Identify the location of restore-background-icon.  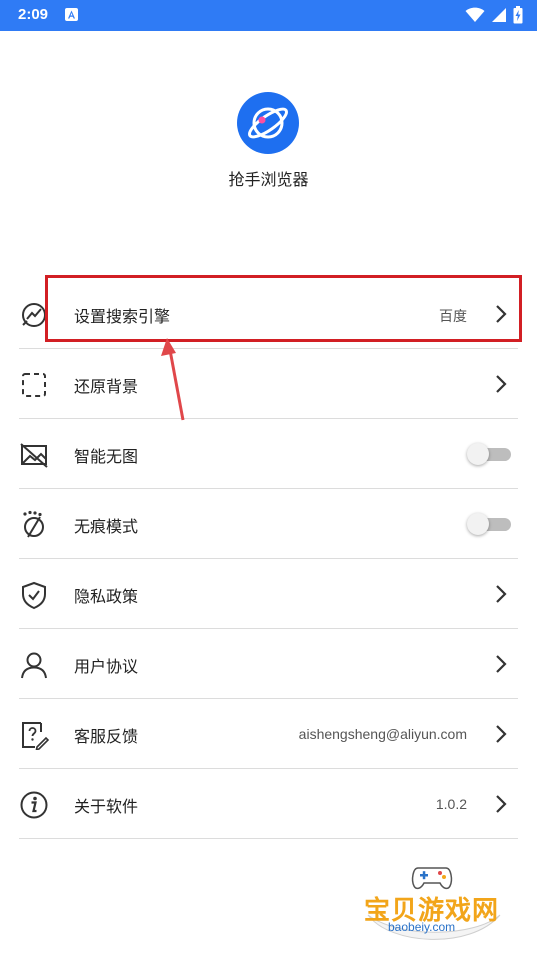
(34, 385).